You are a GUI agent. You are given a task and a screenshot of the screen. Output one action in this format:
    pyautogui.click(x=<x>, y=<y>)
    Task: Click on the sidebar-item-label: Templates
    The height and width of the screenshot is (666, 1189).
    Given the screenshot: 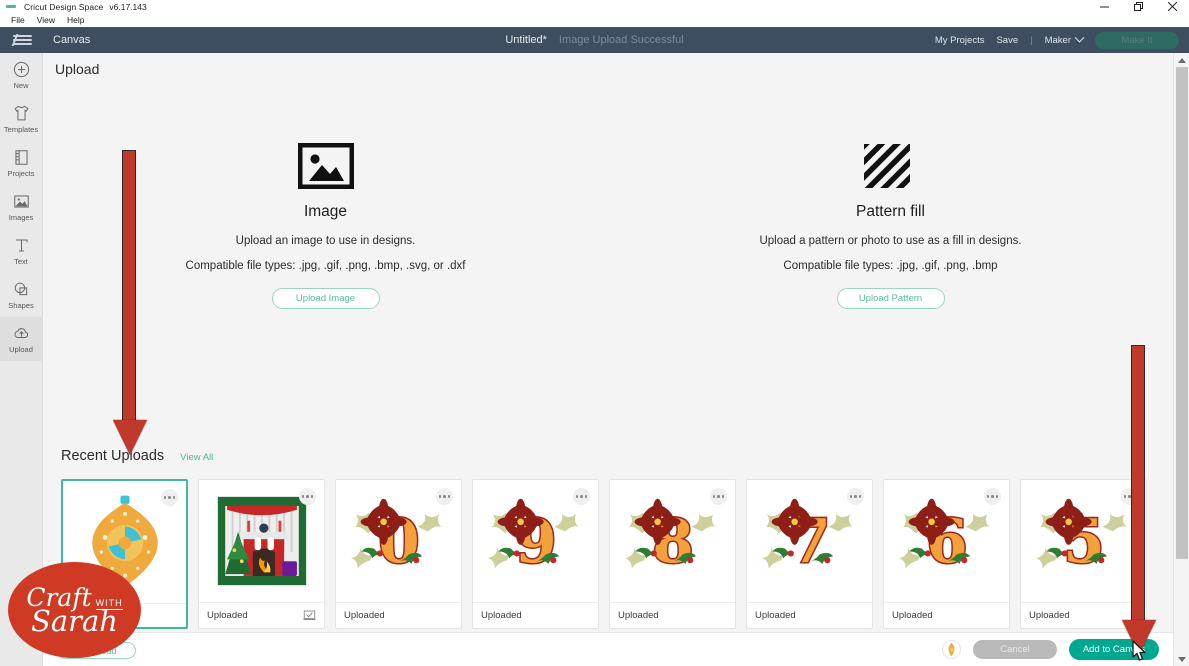 What is the action you would take?
    pyautogui.click(x=21, y=129)
    